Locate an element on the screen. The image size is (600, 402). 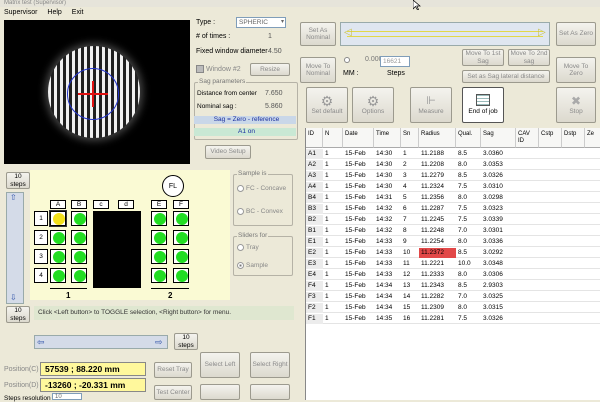
vertical-slider: ⇧ ⇩ is located at coordinates (15, 248).